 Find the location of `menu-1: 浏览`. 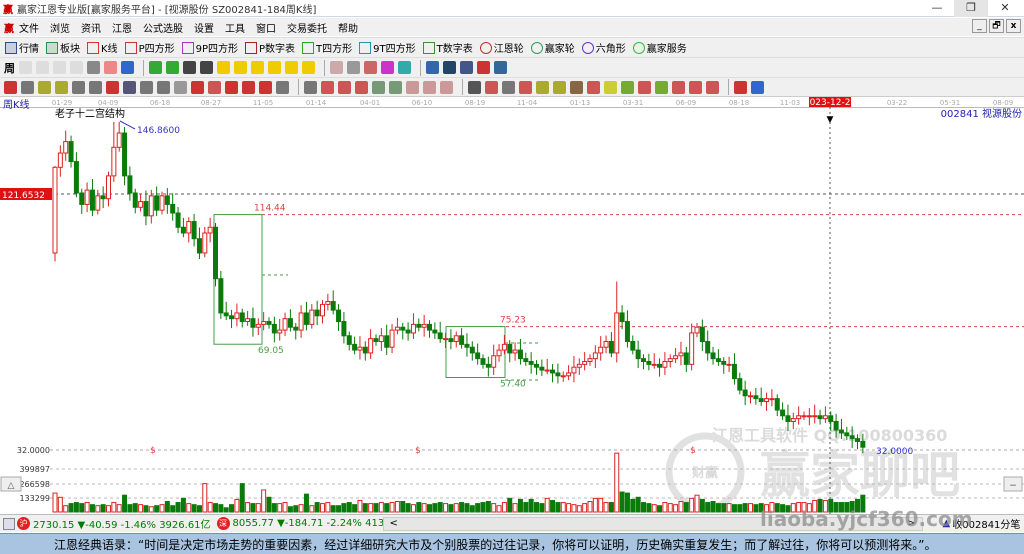

menu-1: 浏览 is located at coordinates (60, 27).